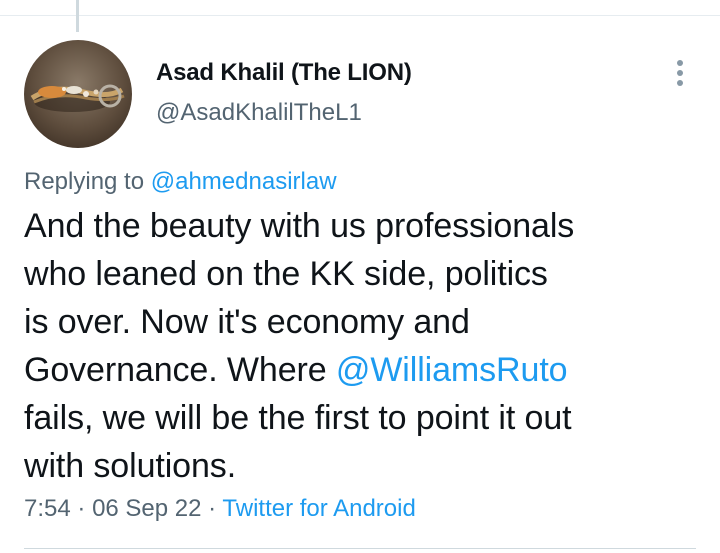 The image size is (720, 553). I want to click on more-vertical-icon, so click(680, 73).